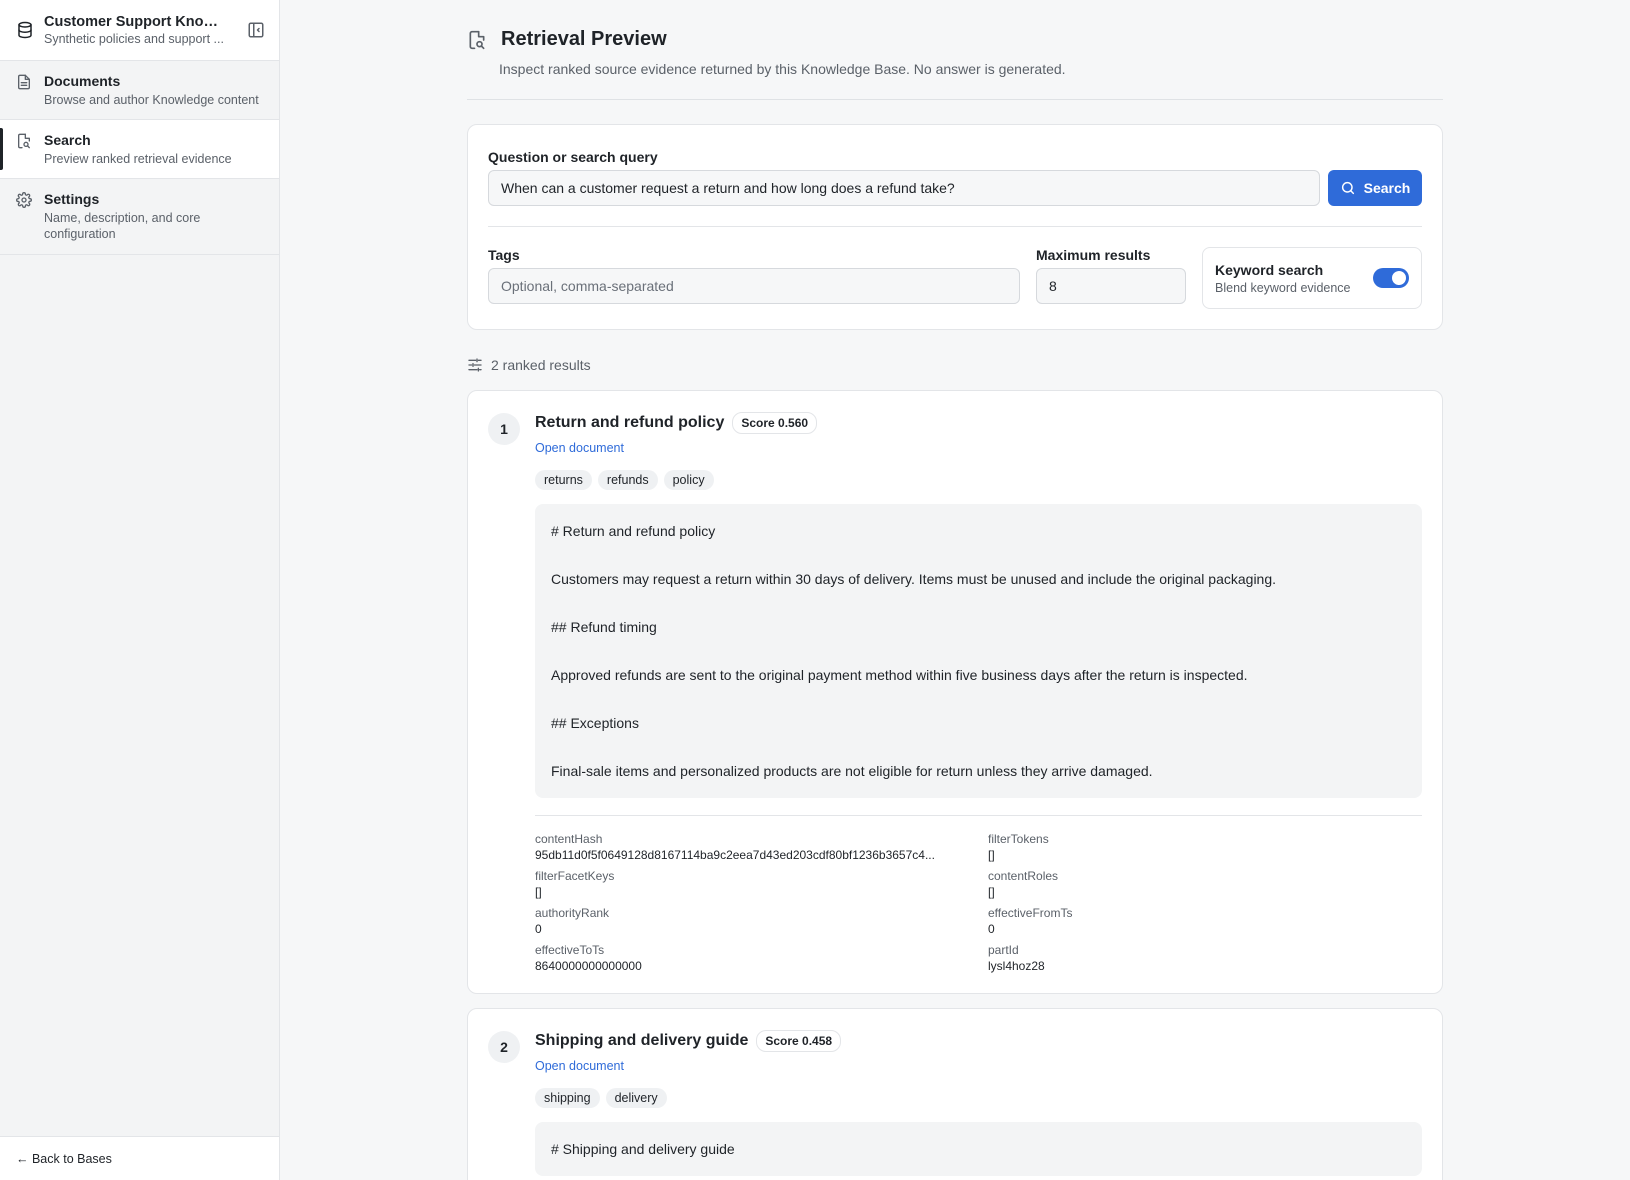 The height and width of the screenshot is (1180, 1630). Describe the element at coordinates (138, 159) in the screenshot. I see `sidebar-item-desc: Preview ranked retrieval evidence` at that location.